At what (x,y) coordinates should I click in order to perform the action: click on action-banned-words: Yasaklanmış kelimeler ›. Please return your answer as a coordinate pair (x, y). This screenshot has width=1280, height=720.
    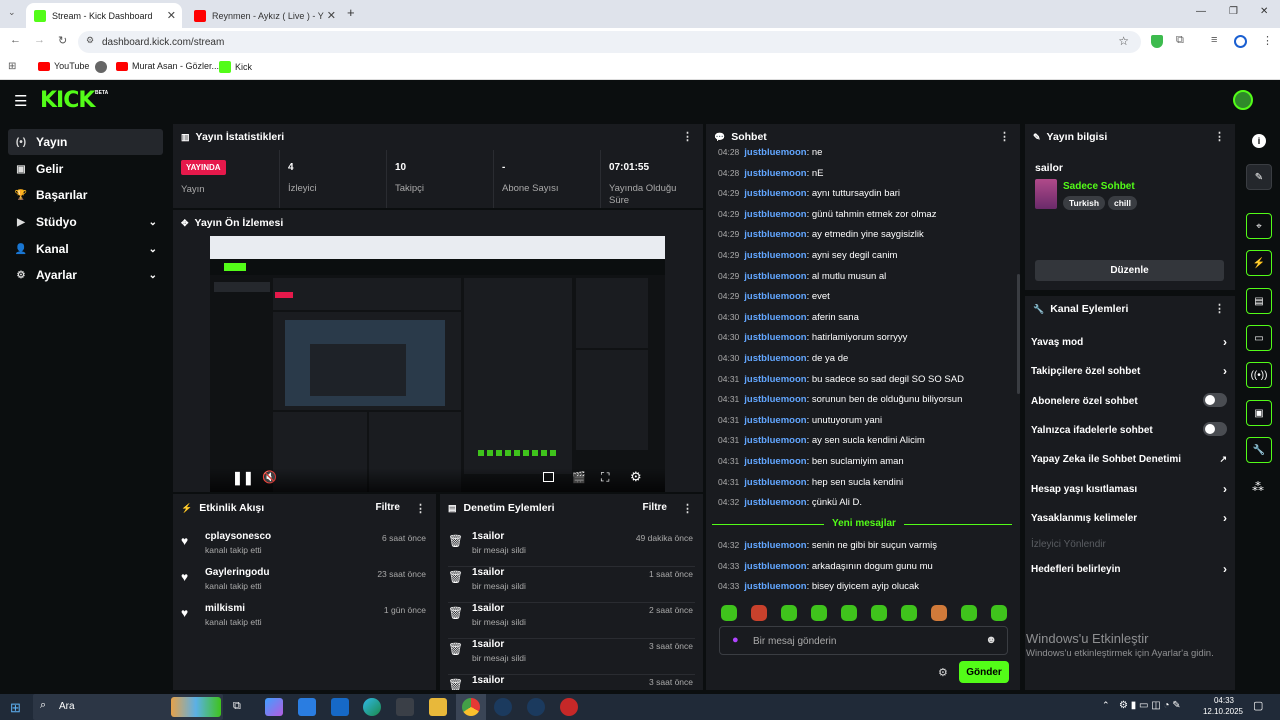
    Looking at the image, I should click on (1129, 518).